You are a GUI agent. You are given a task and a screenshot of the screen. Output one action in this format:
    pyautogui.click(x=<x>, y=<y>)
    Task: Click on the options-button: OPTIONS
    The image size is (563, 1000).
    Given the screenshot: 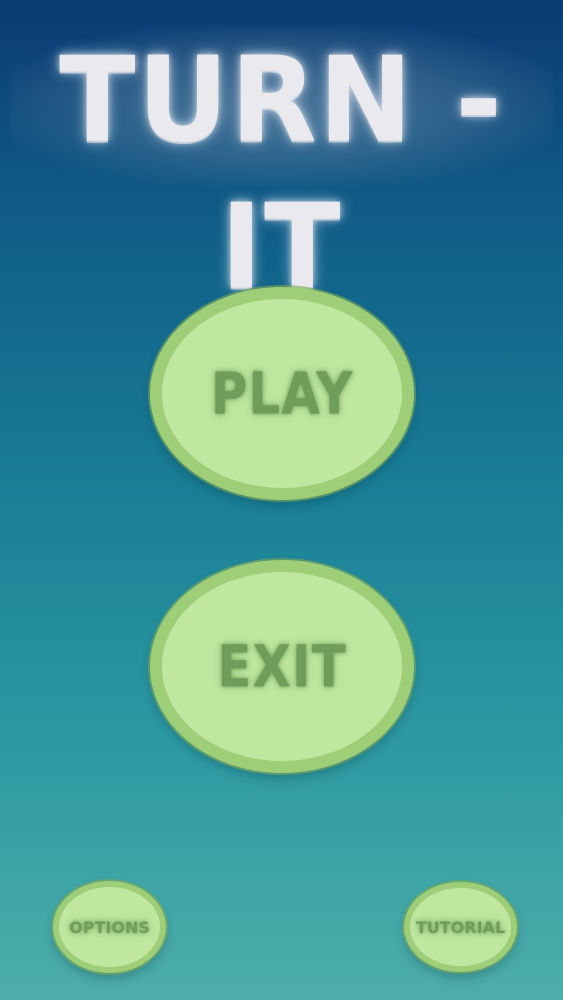 What is the action you would take?
    pyautogui.click(x=109, y=927)
    